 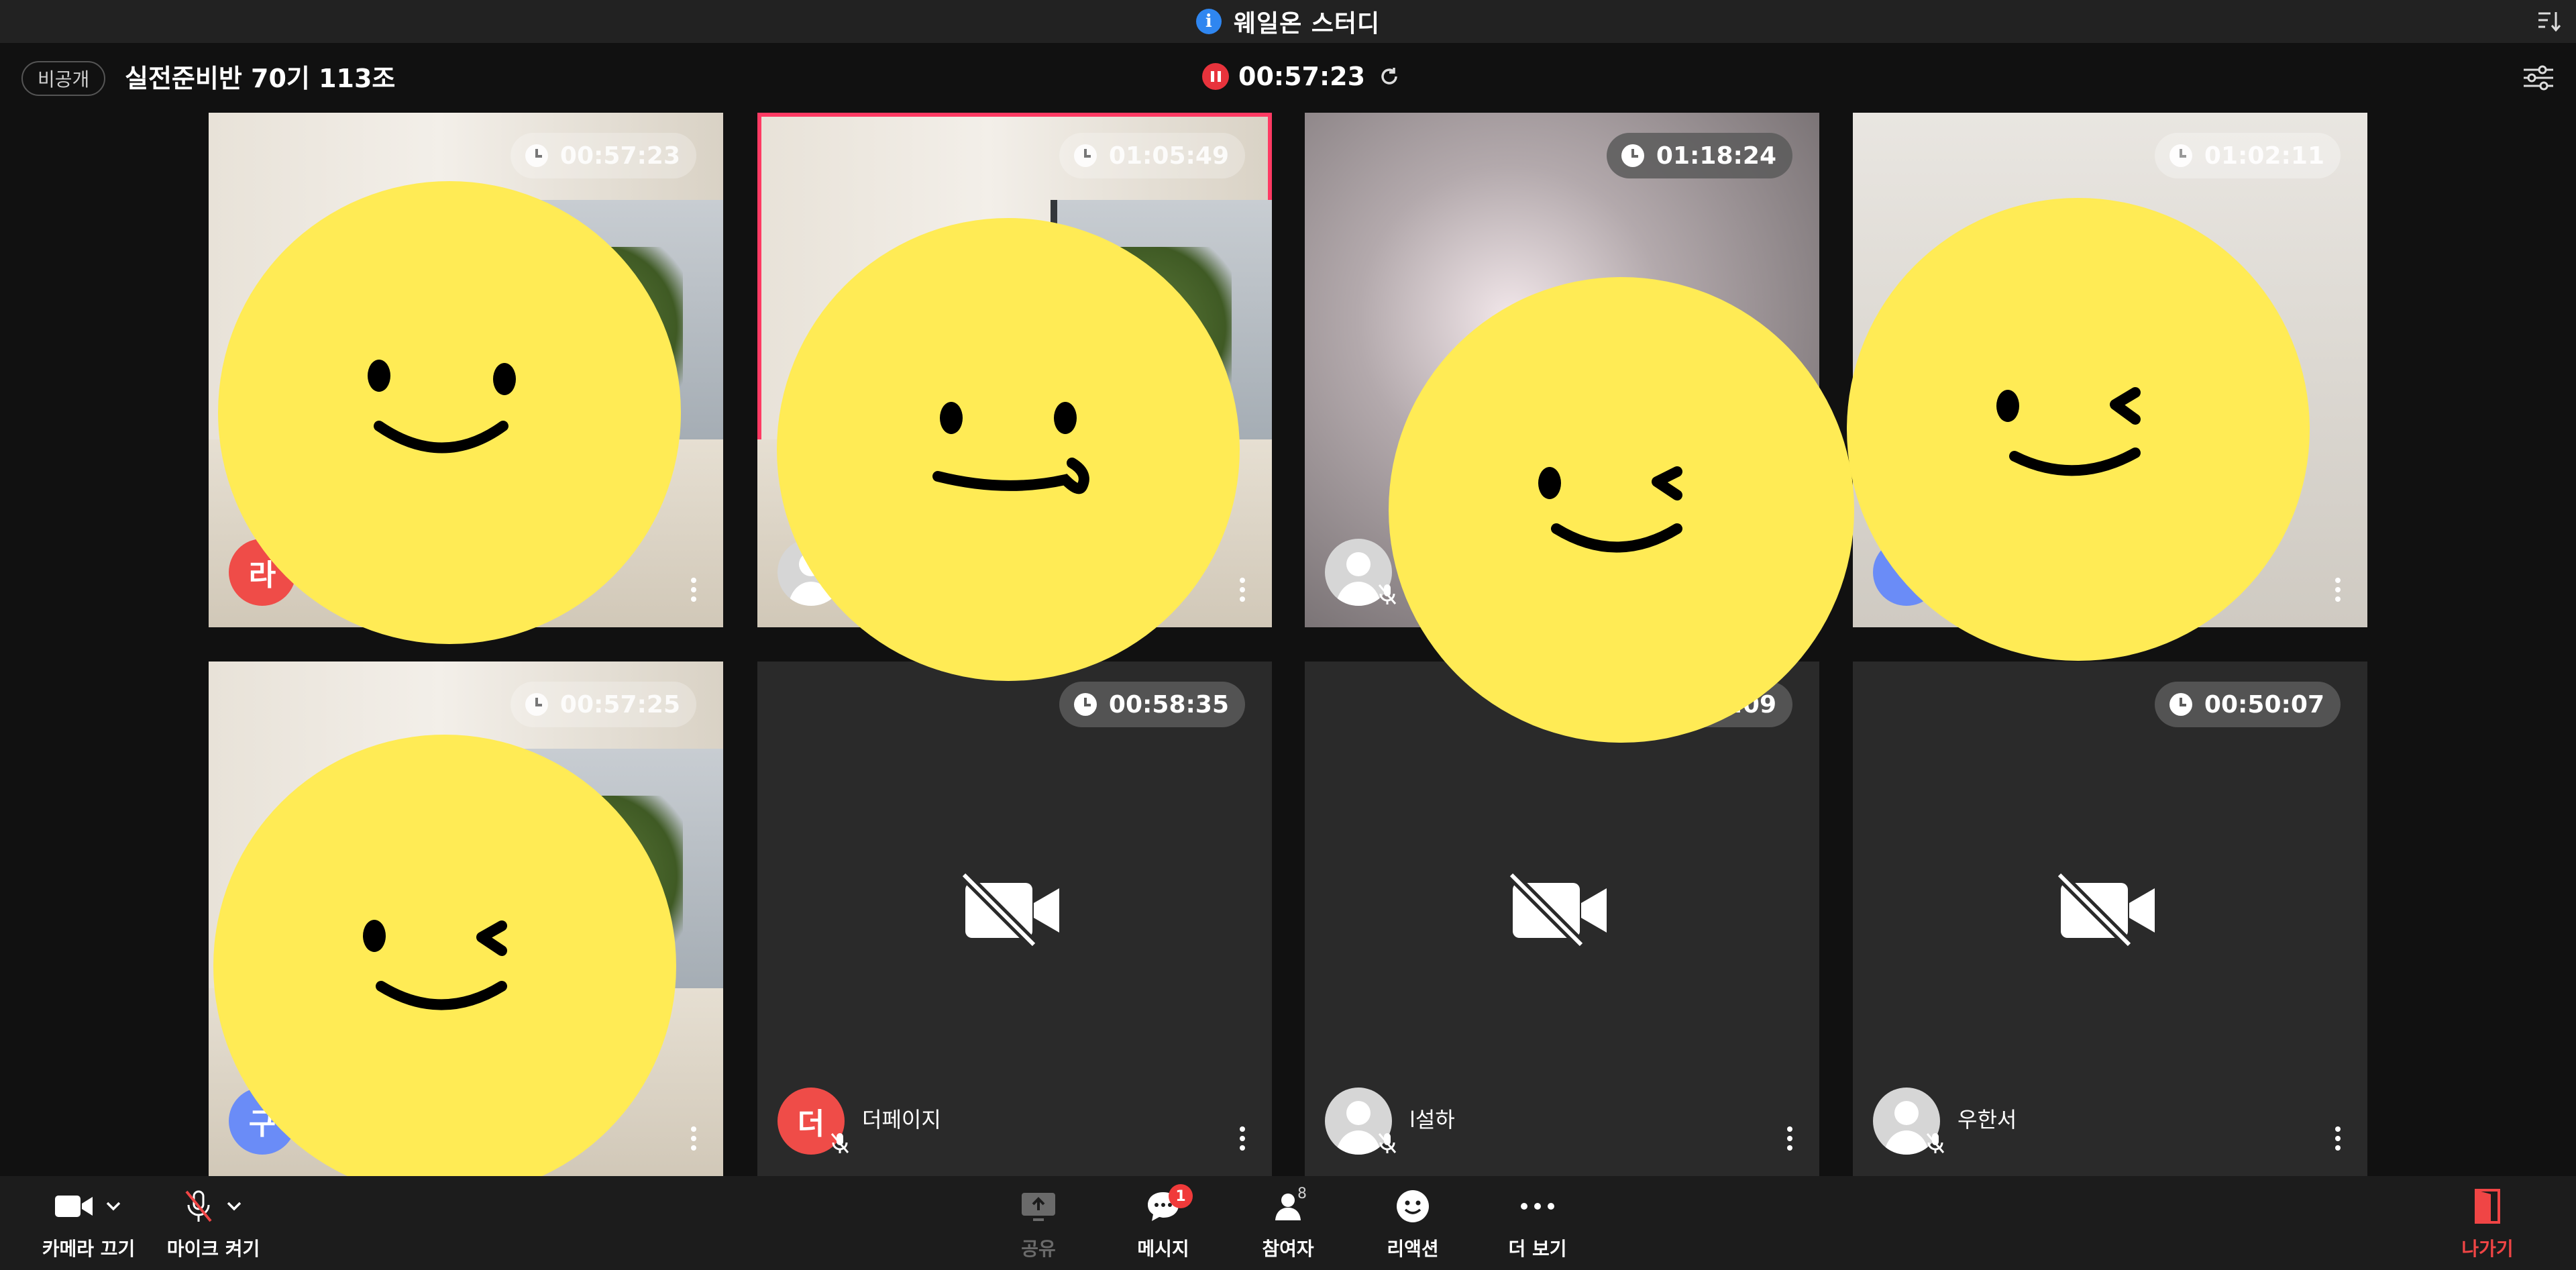 What do you see at coordinates (2487, 1249) in the screenshot?
I see `leave-label: 나가기` at bounding box center [2487, 1249].